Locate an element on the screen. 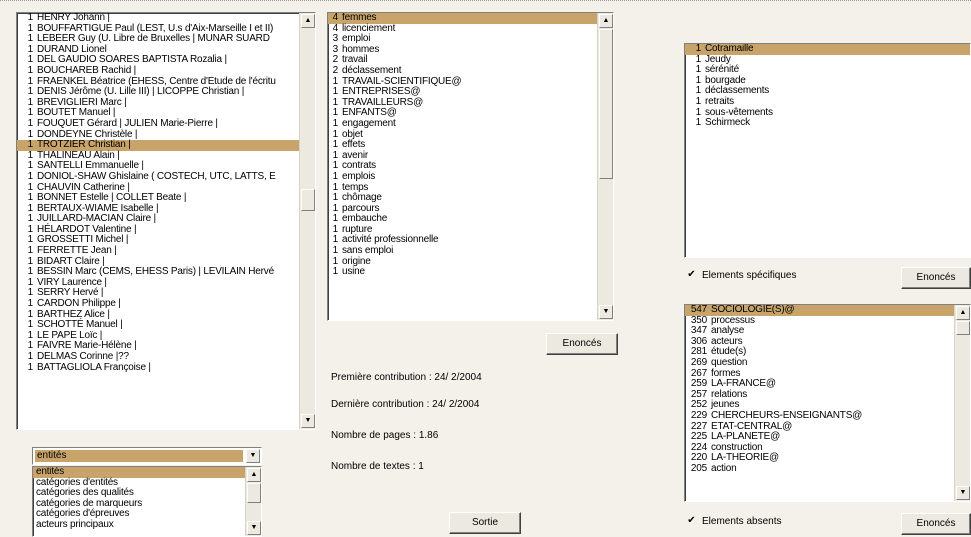  row-text: DURAND Lionel is located at coordinates (72, 49).